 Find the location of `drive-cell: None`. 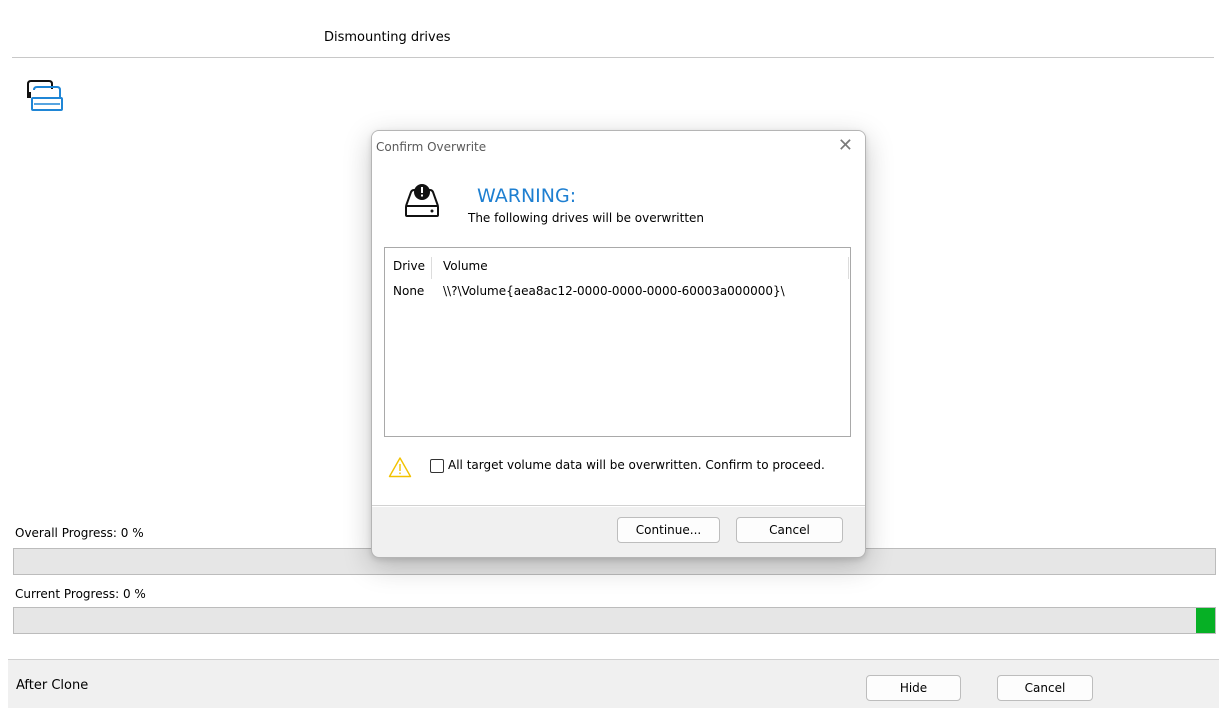

drive-cell: None is located at coordinates (409, 291).